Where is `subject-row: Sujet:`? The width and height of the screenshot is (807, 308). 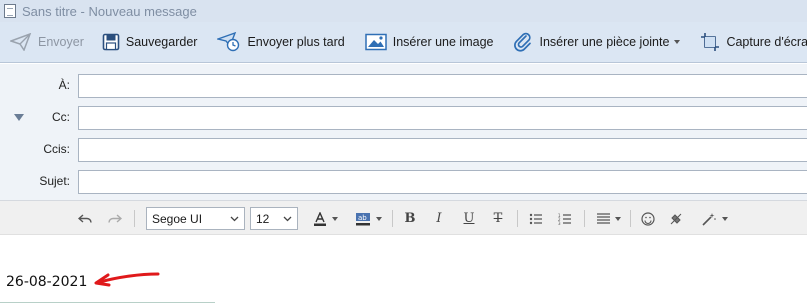
subject-row: Sujet: is located at coordinates (403, 182).